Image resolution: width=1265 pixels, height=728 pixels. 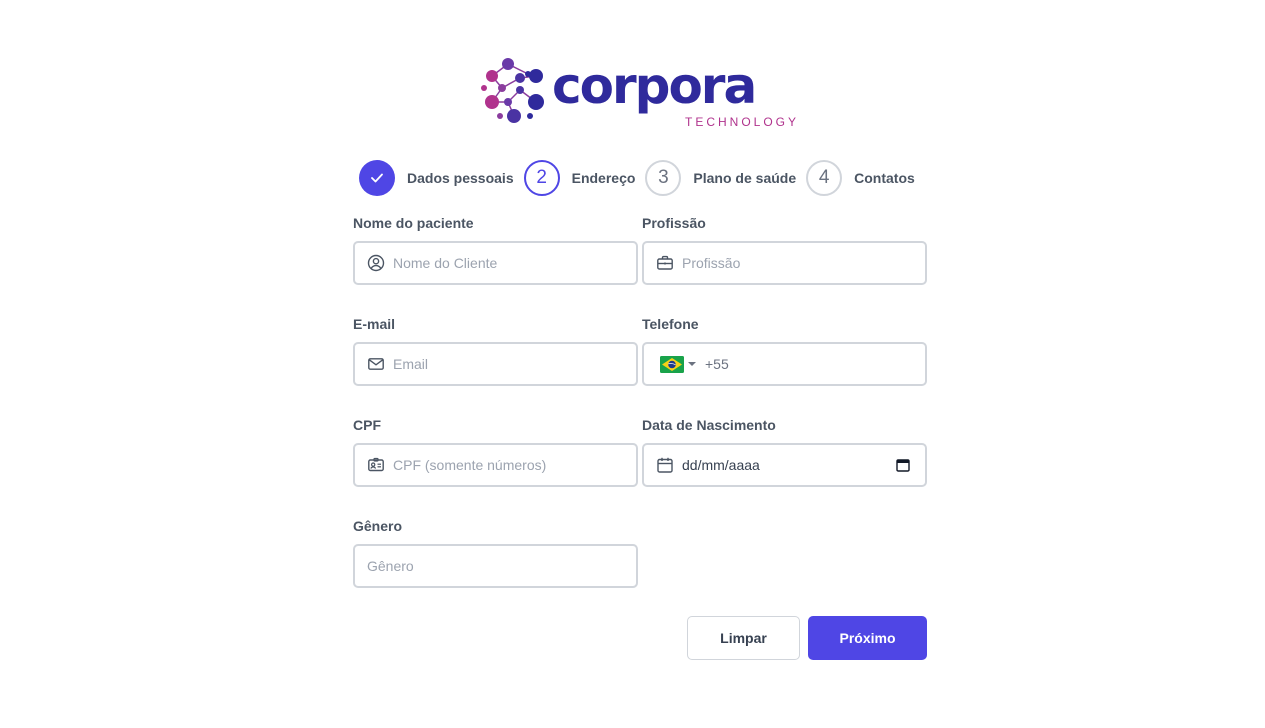 What do you see at coordinates (374, 324) in the screenshot?
I see `email-label: E-mail` at bounding box center [374, 324].